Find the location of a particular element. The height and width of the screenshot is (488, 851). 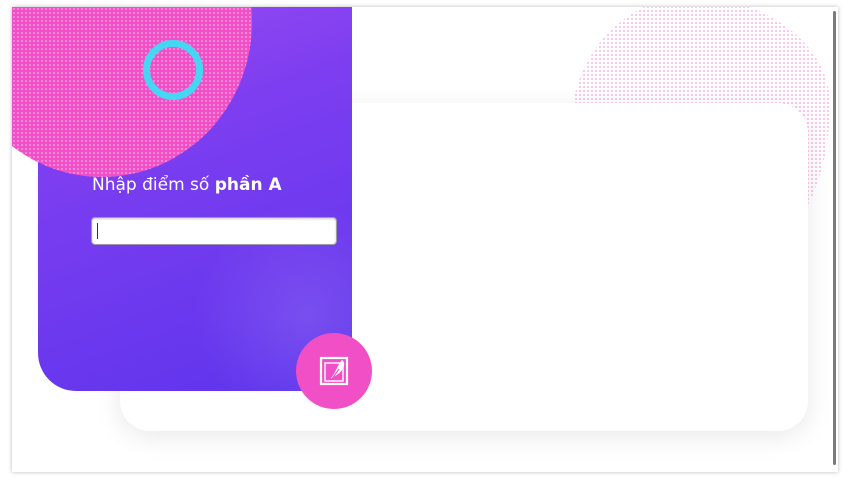

vertical-scrollbar is located at coordinates (834, 238).